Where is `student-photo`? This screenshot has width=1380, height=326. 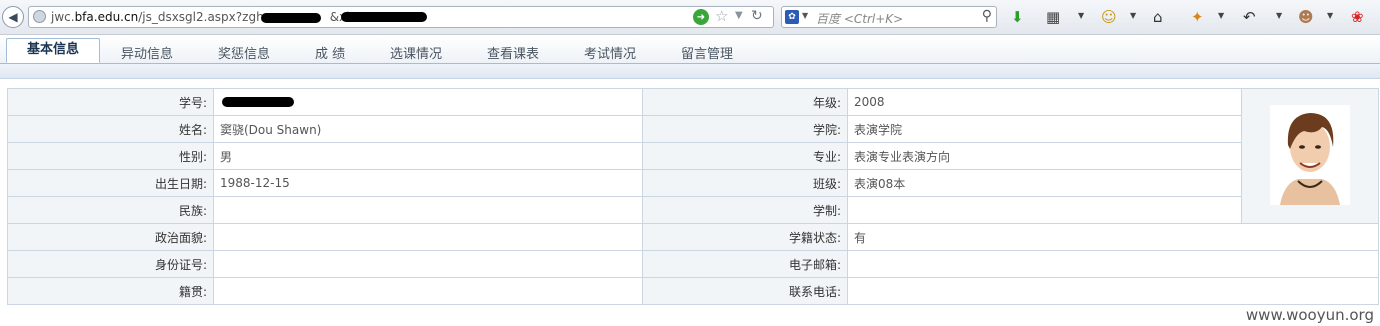 student-photo is located at coordinates (1310, 154).